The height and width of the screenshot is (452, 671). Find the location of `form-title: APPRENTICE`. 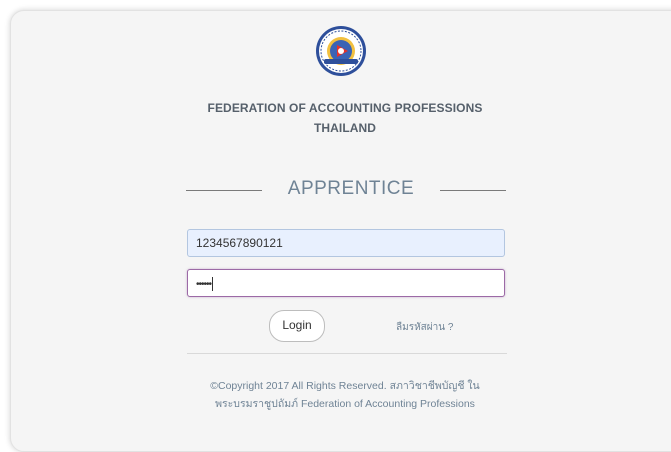

form-title: APPRENTICE is located at coordinates (351, 188).